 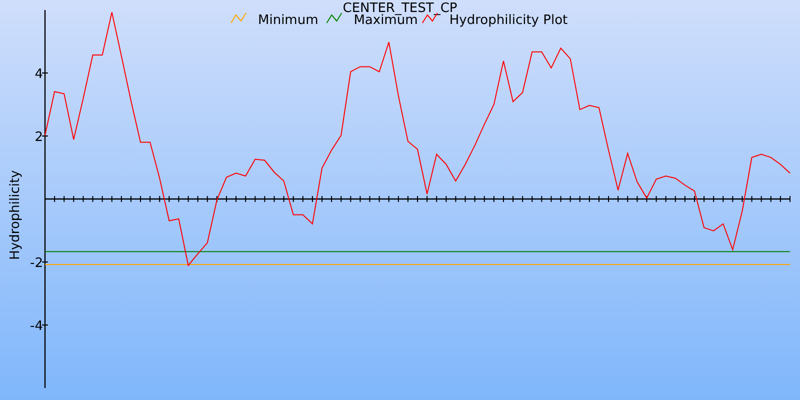 What do you see at coordinates (38, 74) in the screenshot?
I see `y-tick-label: 4` at bounding box center [38, 74].